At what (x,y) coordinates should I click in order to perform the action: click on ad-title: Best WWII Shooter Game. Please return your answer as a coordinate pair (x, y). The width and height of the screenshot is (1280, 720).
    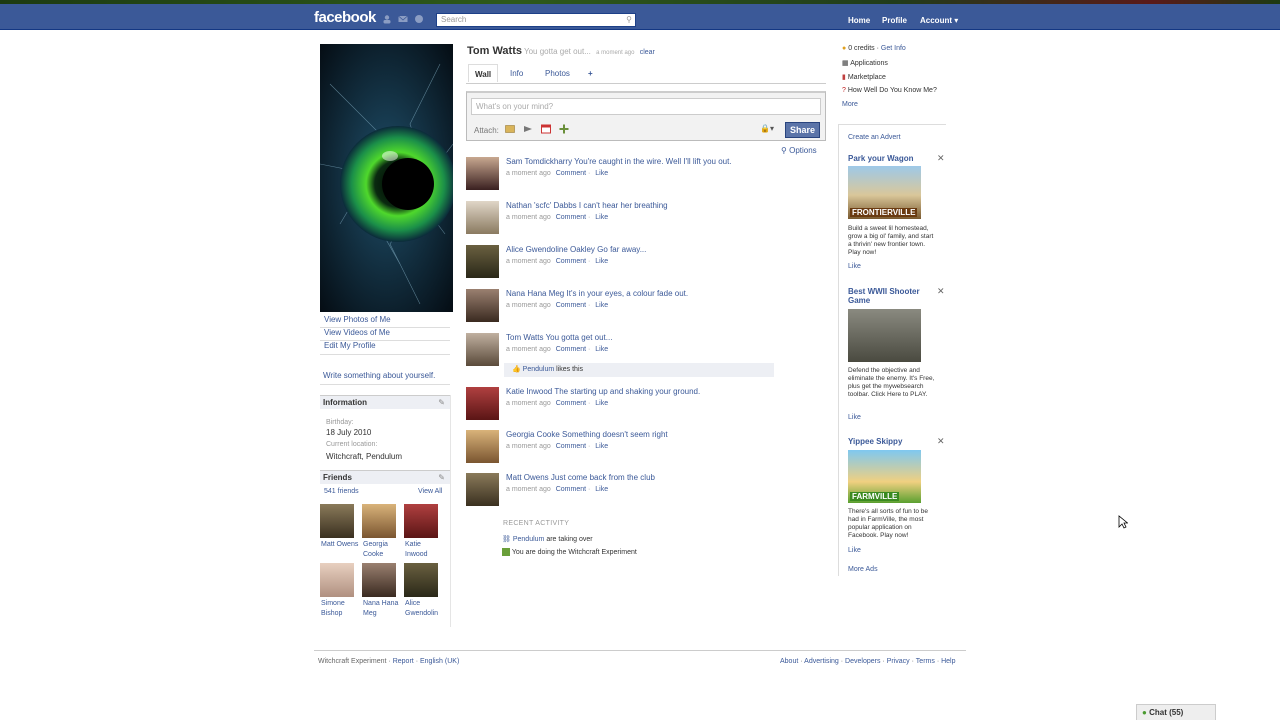
    Looking at the image, I should click on (892, 296).